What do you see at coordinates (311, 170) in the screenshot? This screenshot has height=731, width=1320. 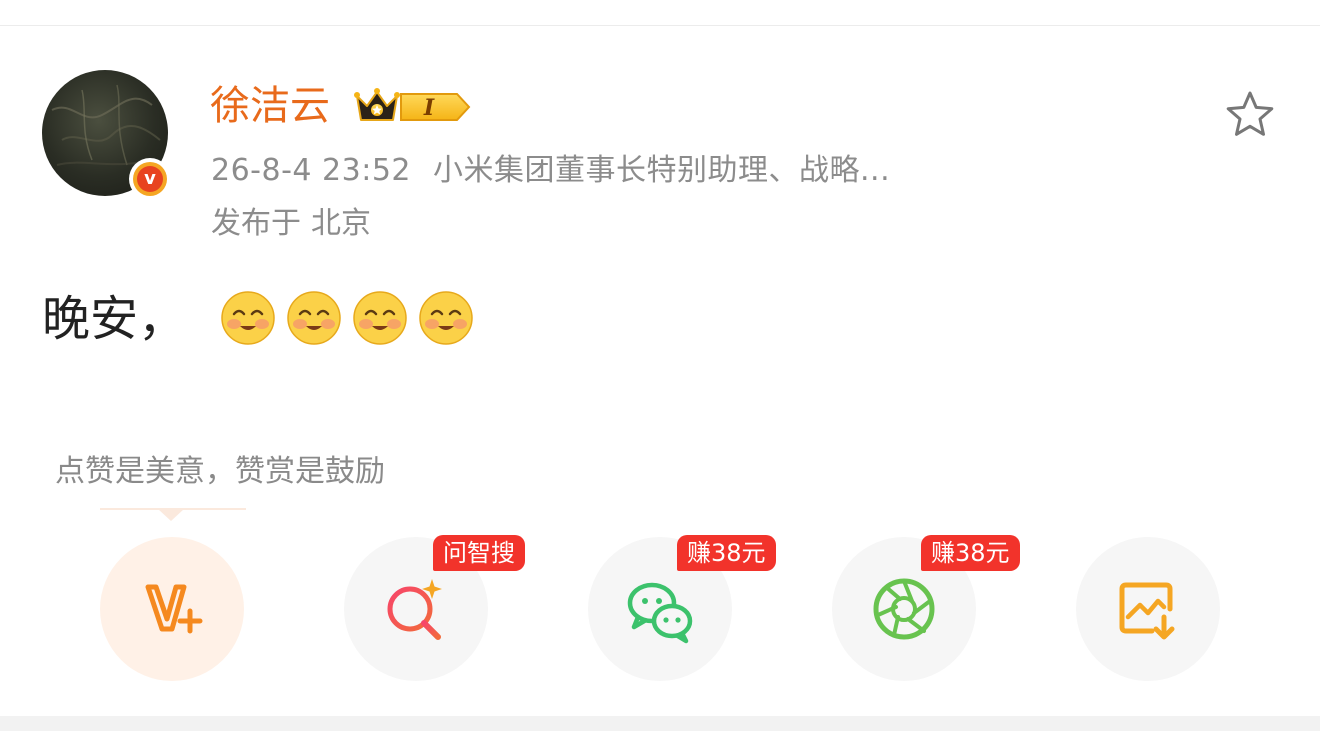 I see `post-timestamp: 26-8-4 23:52` at bounding box center [311, 170].